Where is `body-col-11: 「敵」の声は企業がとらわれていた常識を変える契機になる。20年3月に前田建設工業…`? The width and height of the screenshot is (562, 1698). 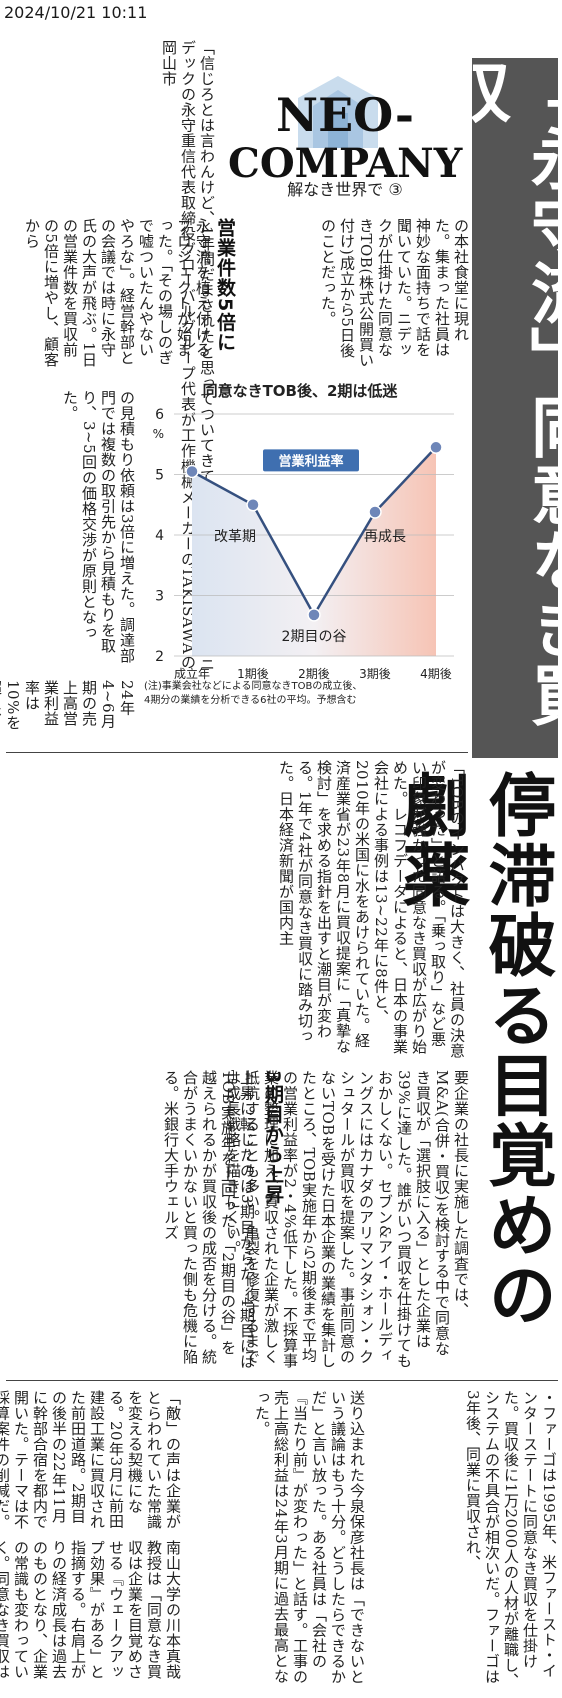
body-col-11: 「敵」の声は企業がとらわれていた常識を変える契機になる。20年3月に前田建設工業… is located at coordinates (91, 1460).